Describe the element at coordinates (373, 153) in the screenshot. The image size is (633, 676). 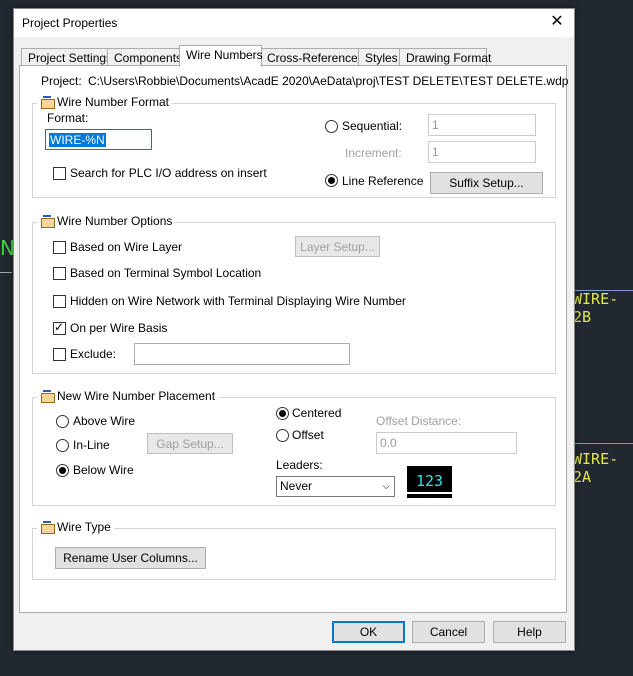
I see `increment-label: Increment:` at that location.